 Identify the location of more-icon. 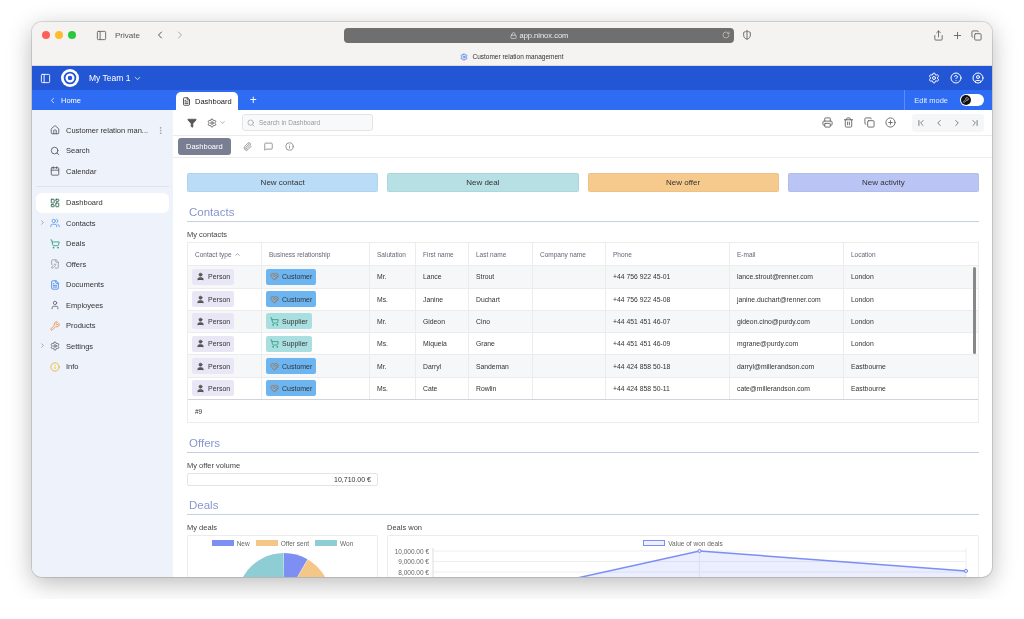
(160, 130).